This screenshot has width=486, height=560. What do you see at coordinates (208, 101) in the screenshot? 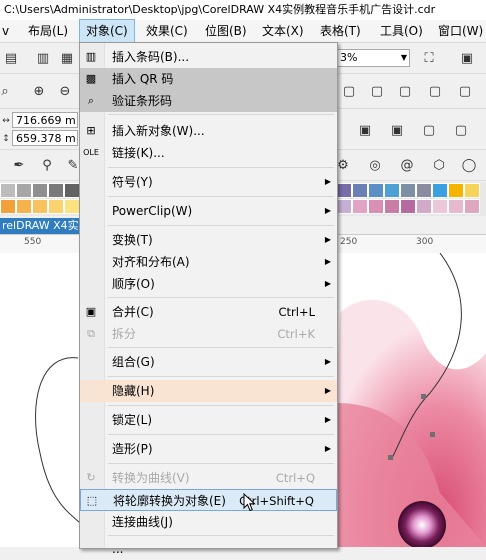
I see `menu-item-verify-barcode: ⌕ 验证条形码` at bounding box center [208, 101].